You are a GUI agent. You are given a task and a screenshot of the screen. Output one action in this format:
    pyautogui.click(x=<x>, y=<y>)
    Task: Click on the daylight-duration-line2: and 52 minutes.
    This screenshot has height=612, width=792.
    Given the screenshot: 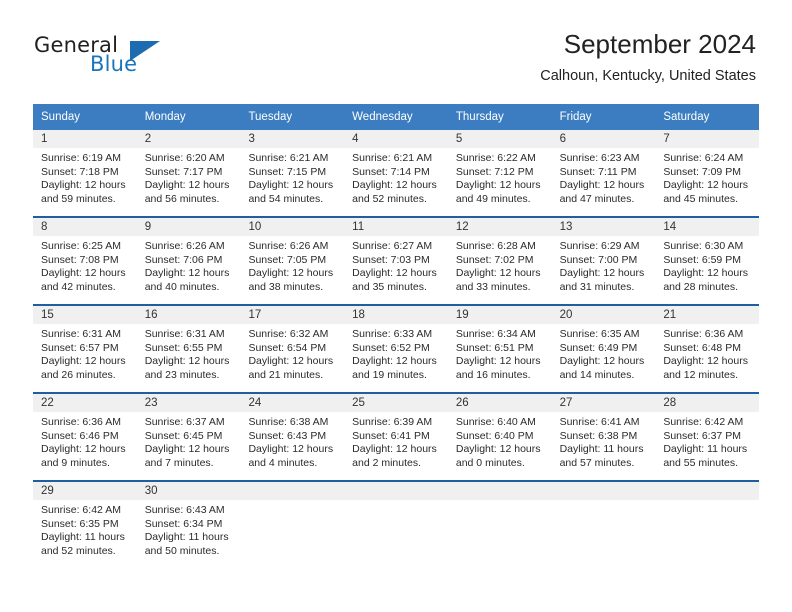 What is the action you would take?
    pyautogui.click(x=78, y=550)
    